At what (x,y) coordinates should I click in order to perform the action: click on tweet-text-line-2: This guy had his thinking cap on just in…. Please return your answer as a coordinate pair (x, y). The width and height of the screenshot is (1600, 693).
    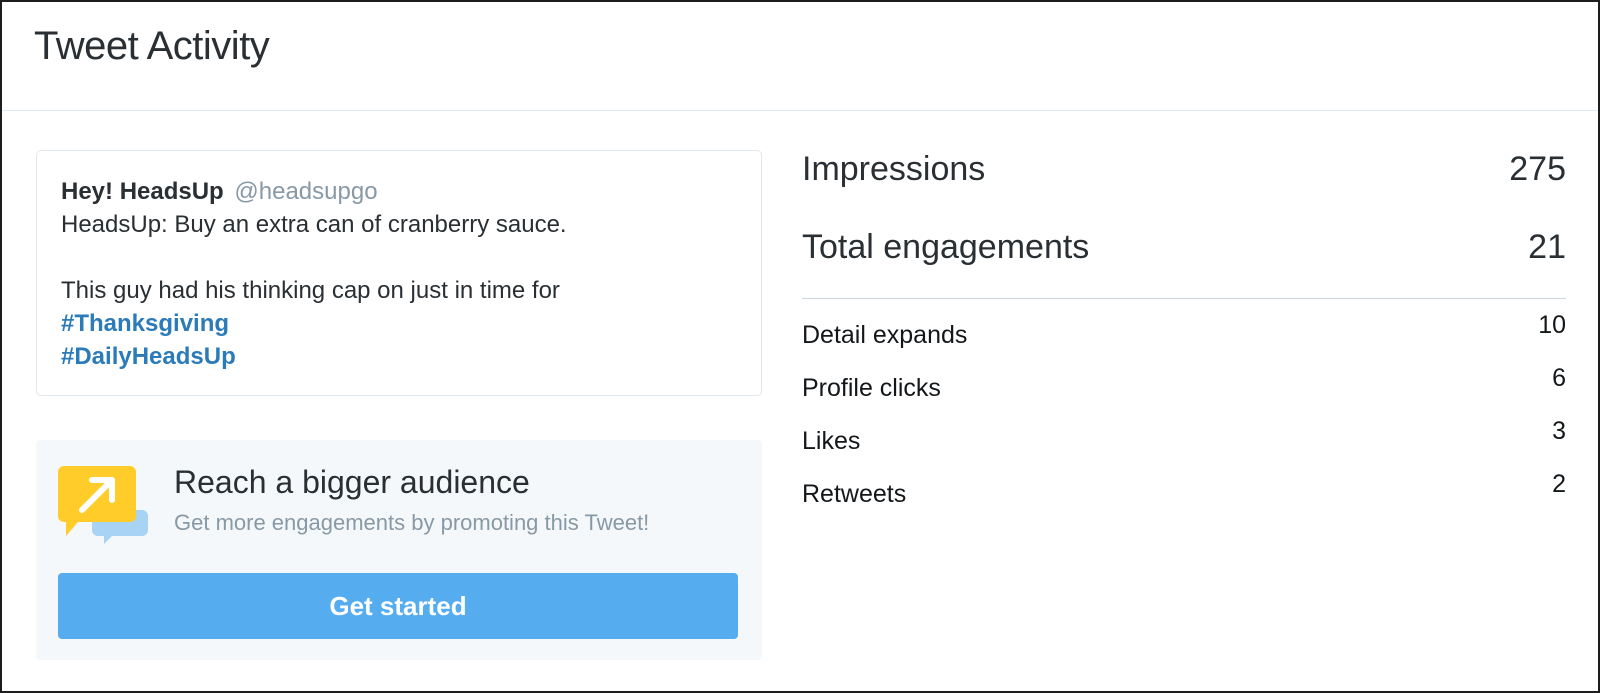
    Looking at the image, I should click on (310, 290).